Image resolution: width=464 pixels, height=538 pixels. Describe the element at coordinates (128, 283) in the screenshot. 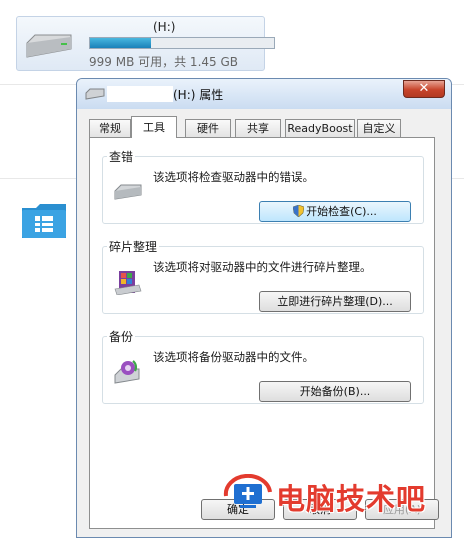

I see `defrag-icon` at that location.